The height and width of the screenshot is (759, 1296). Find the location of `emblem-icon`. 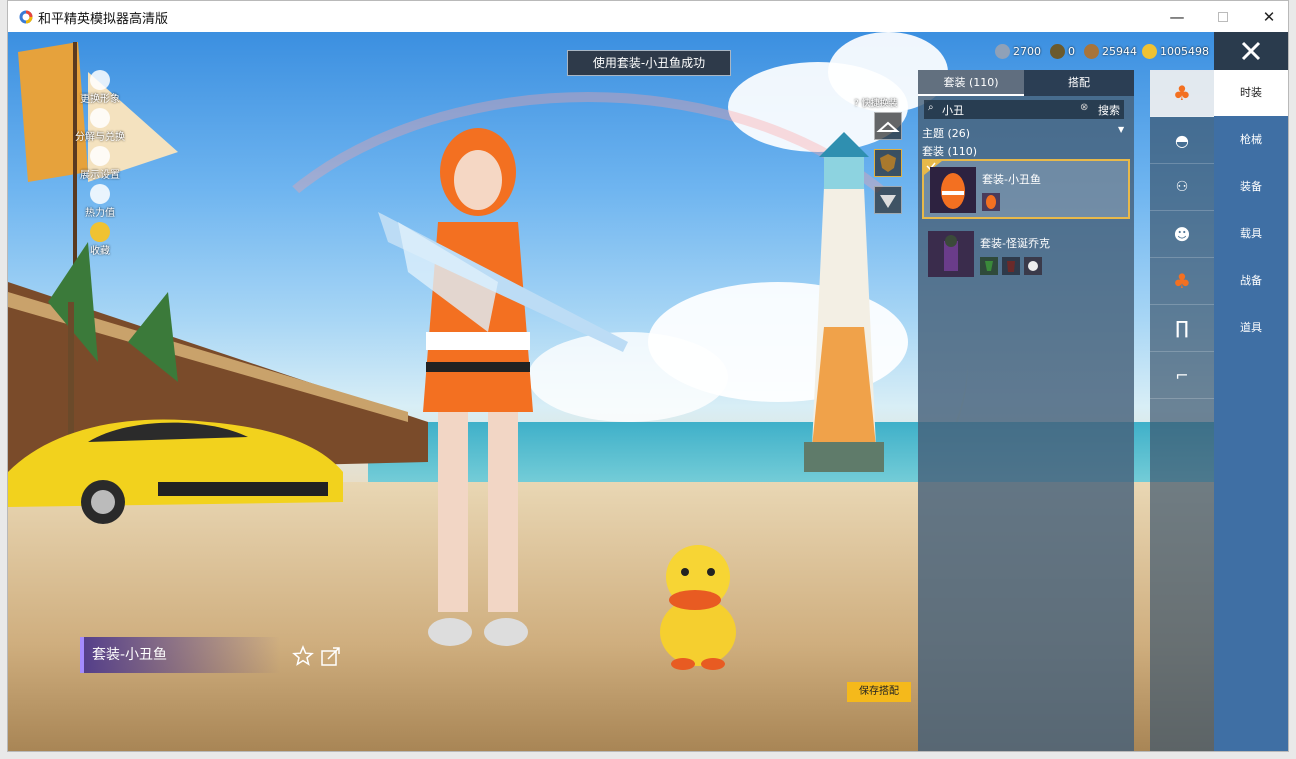

emblem-icon is located at coordinates (888, 201).